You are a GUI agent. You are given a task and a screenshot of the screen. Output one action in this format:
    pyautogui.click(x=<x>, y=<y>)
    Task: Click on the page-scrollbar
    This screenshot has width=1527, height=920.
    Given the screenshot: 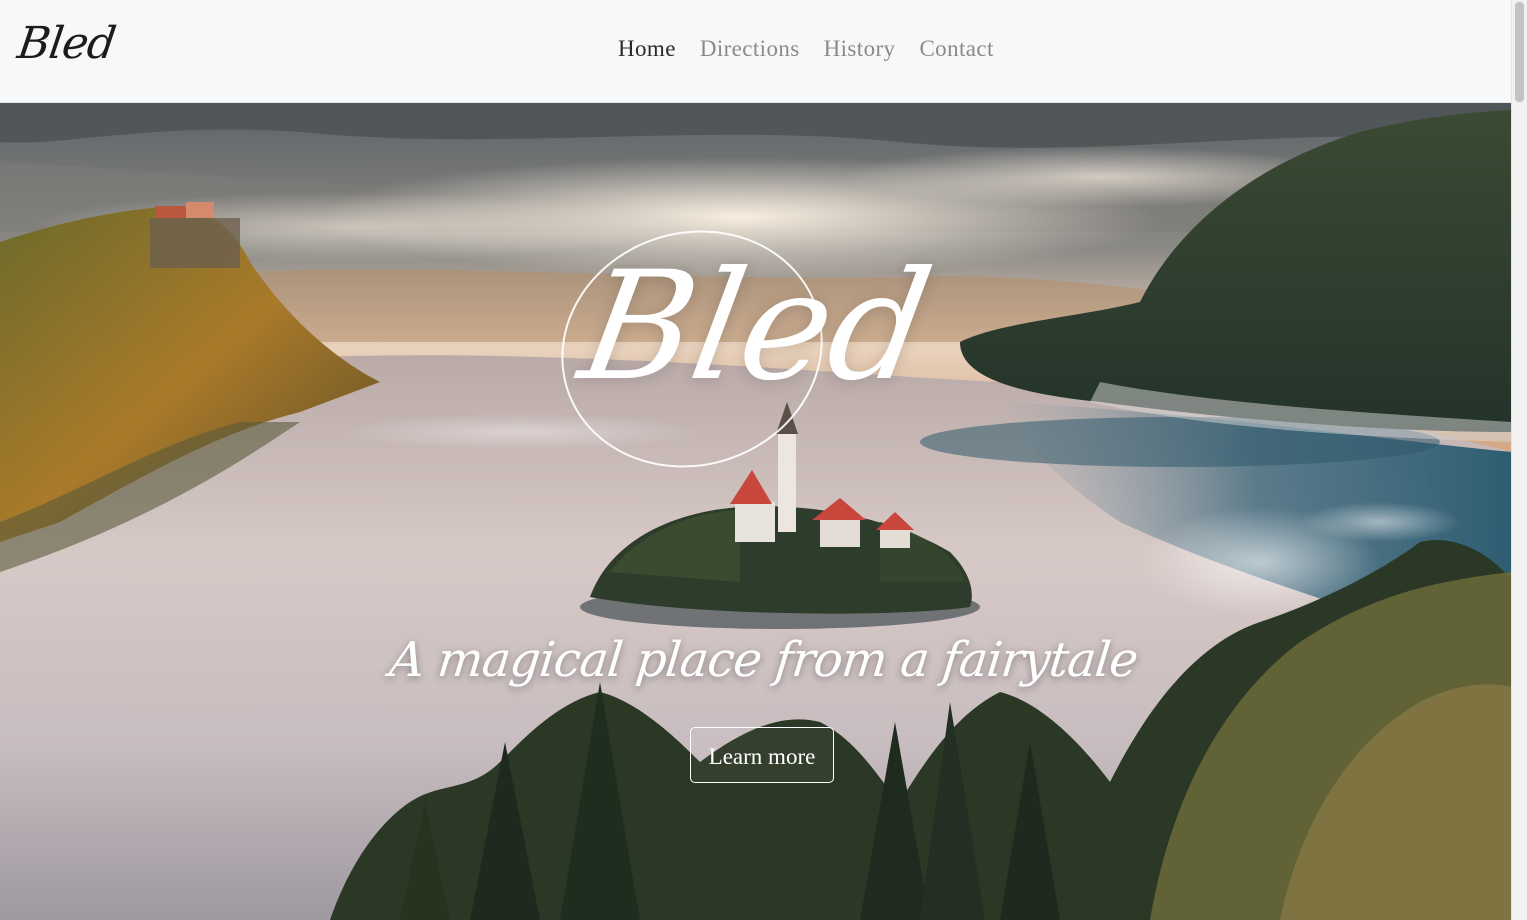 What is the action you would take?
    pyautogui.click(x=1519, y=460)
    